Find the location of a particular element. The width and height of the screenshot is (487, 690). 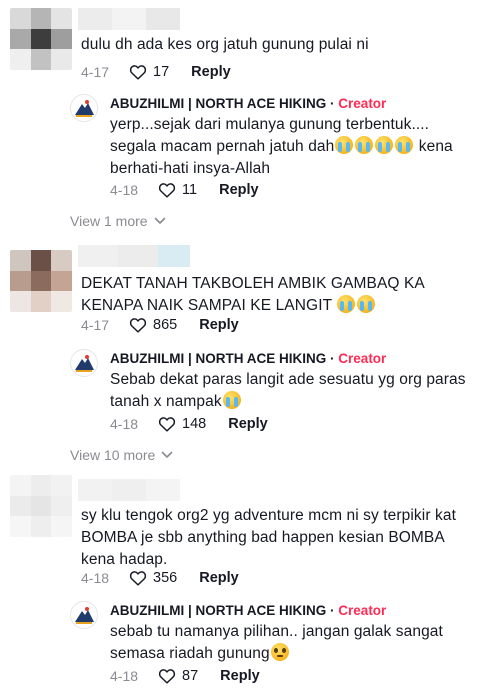

like-button: 356 is located at coordinates (153, 578).